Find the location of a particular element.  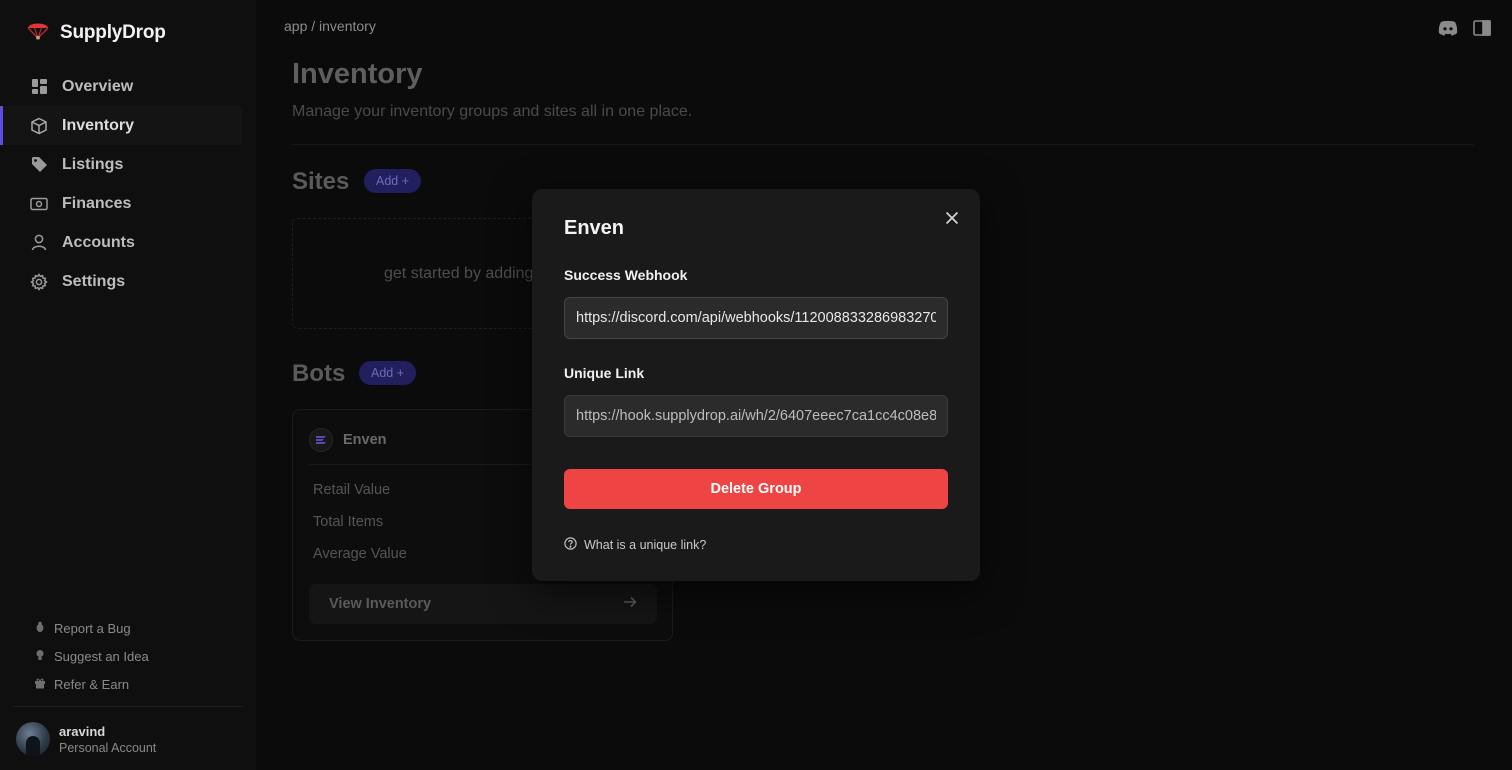

page-title: Inventory is located at coordinates (357, 74).